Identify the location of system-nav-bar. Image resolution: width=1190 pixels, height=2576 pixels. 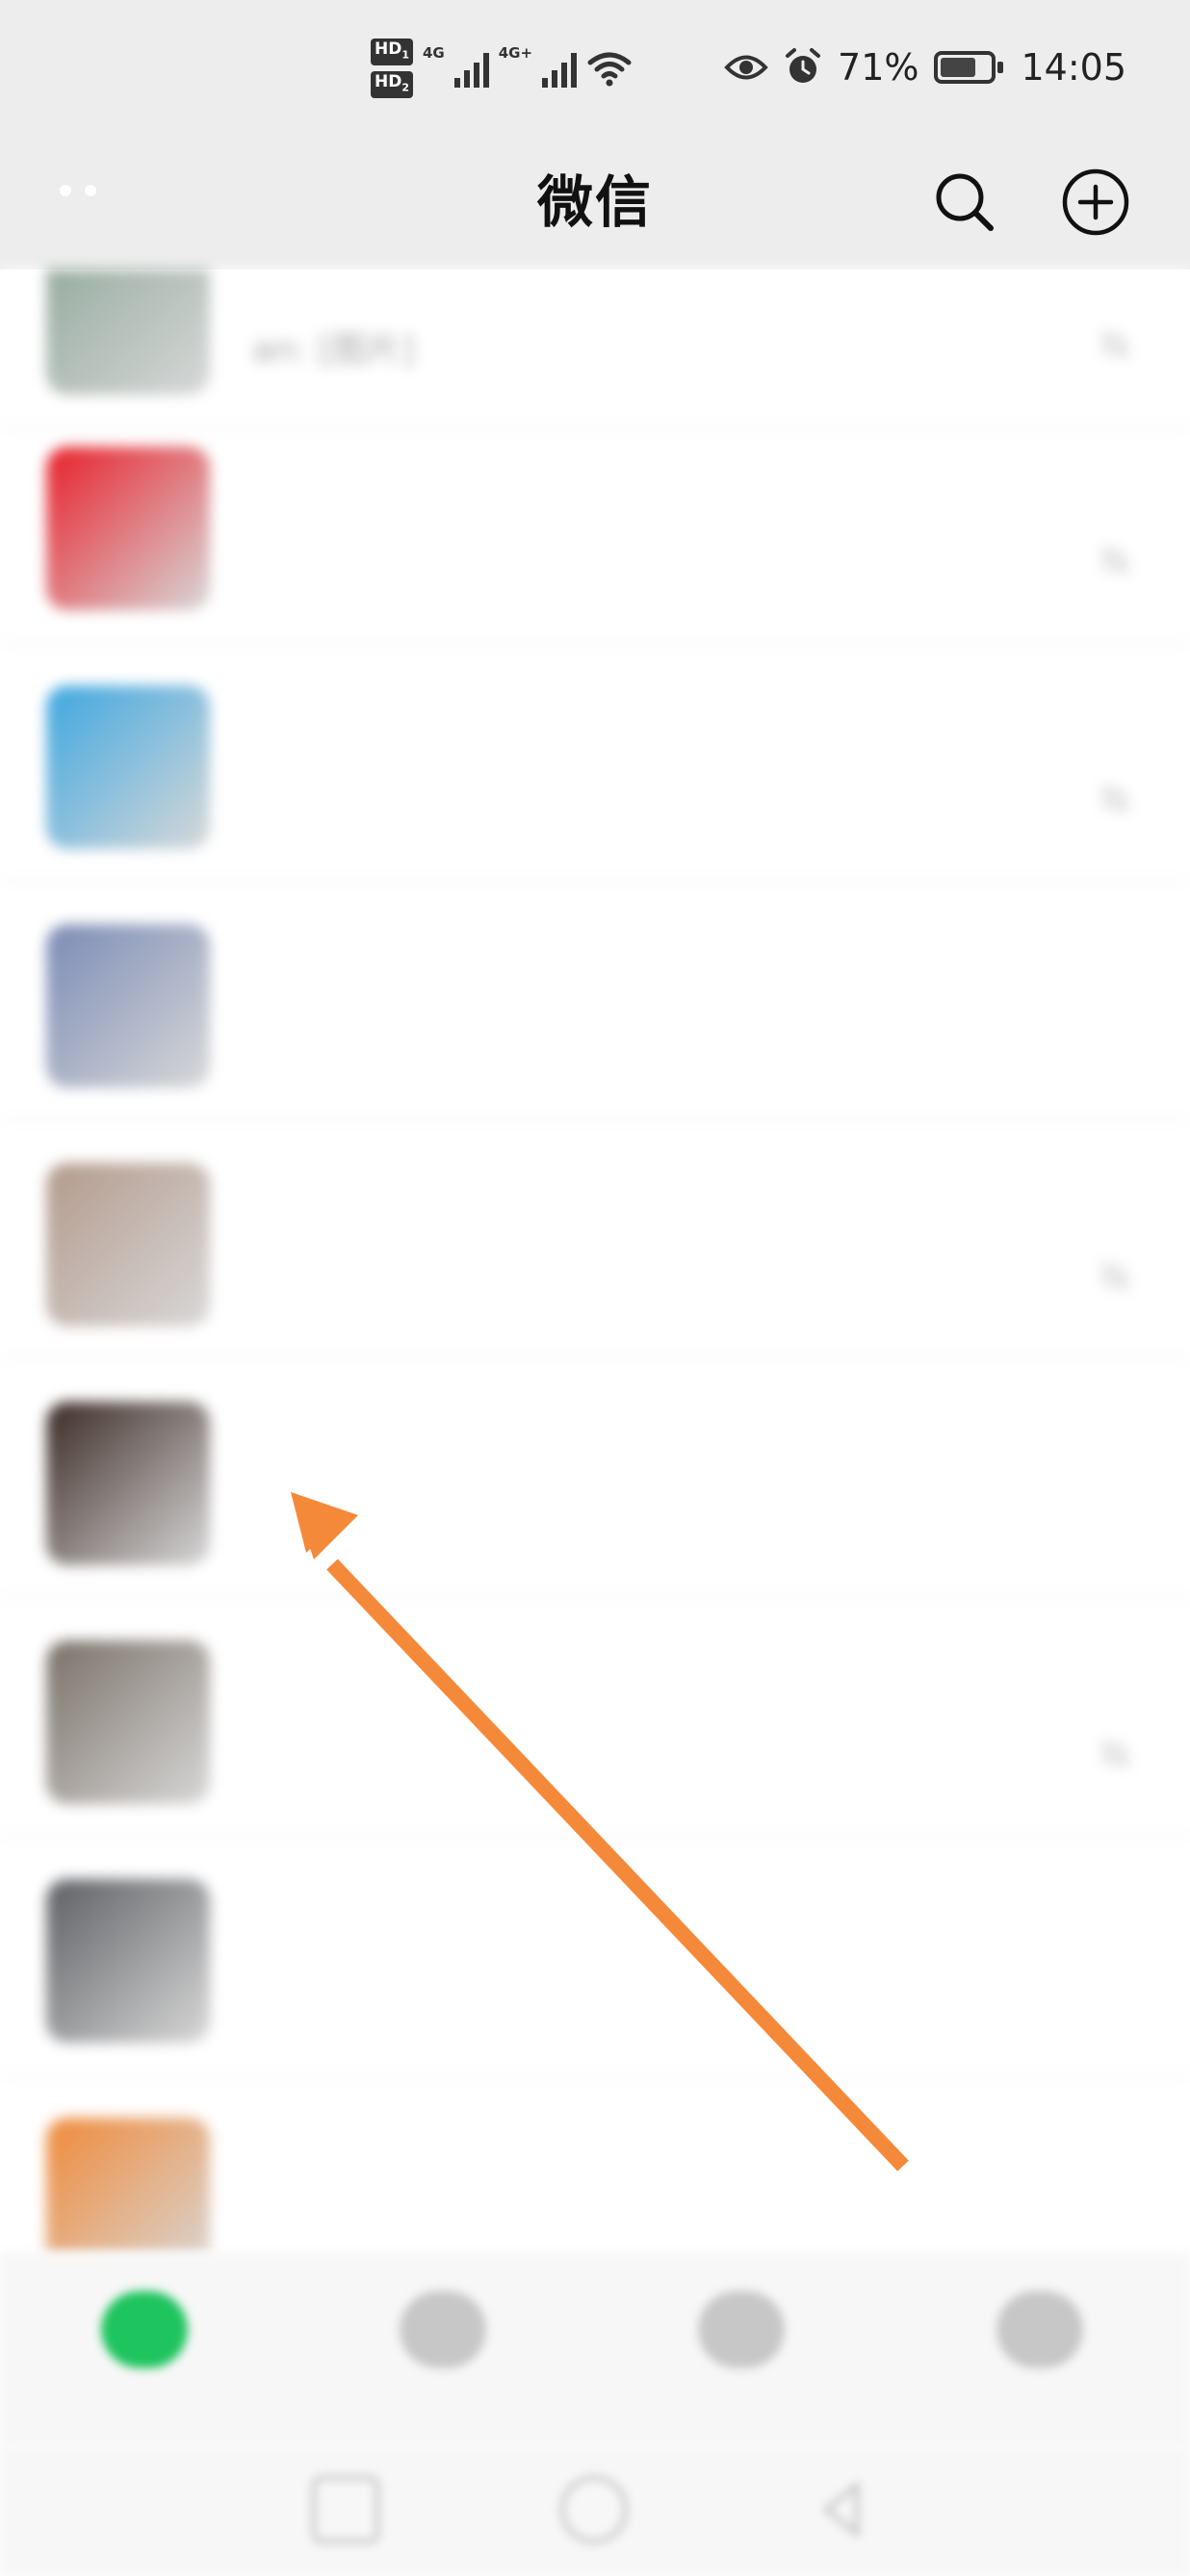
(595, 2510).